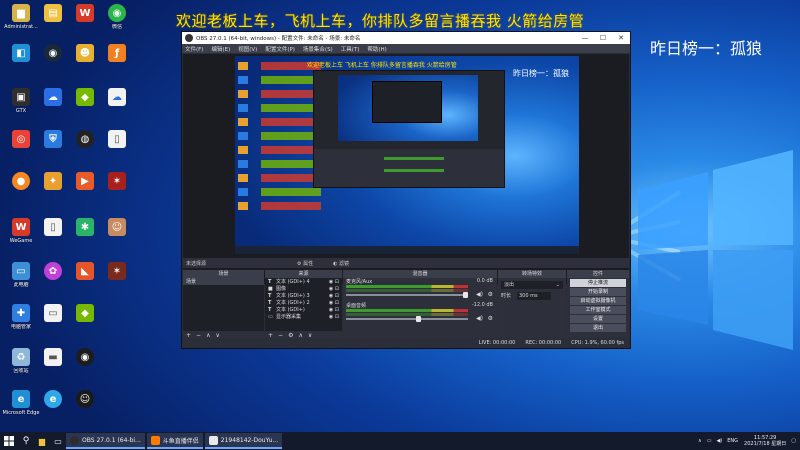  What do you see at coordinates (21, 237) in the screenshot?
I see `desktop-icon-wps: W WeGame` at bounding box center [21, 237].